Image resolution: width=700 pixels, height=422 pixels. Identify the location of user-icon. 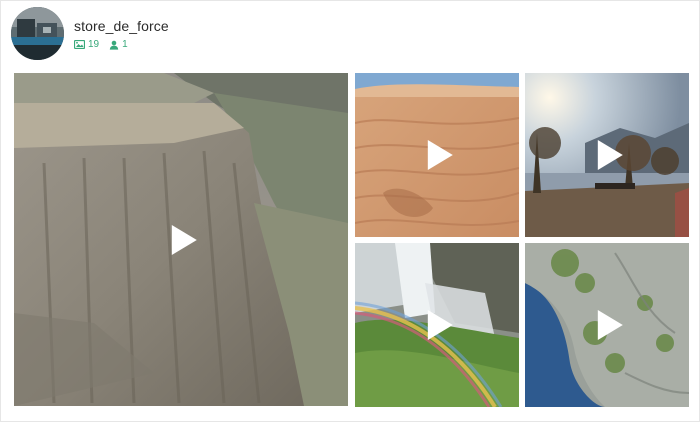
(114, 45).